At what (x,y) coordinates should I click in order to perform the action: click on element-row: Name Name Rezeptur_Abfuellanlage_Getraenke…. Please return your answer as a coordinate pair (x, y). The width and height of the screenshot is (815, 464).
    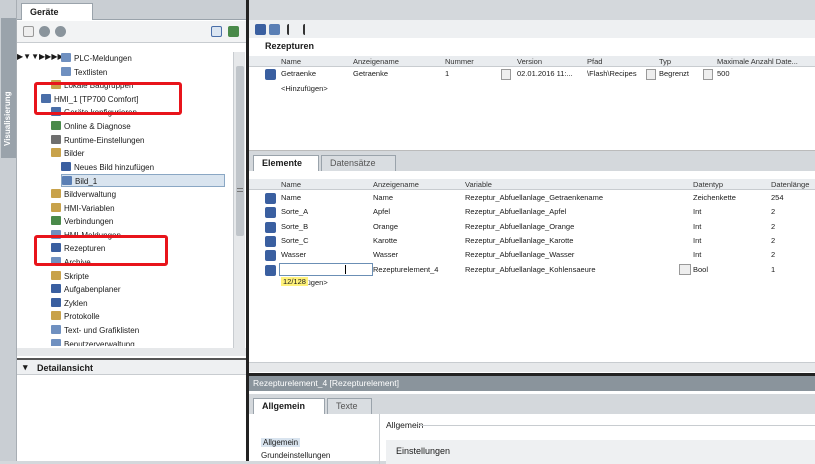
    Looking at the image, I should click on (532, 198).